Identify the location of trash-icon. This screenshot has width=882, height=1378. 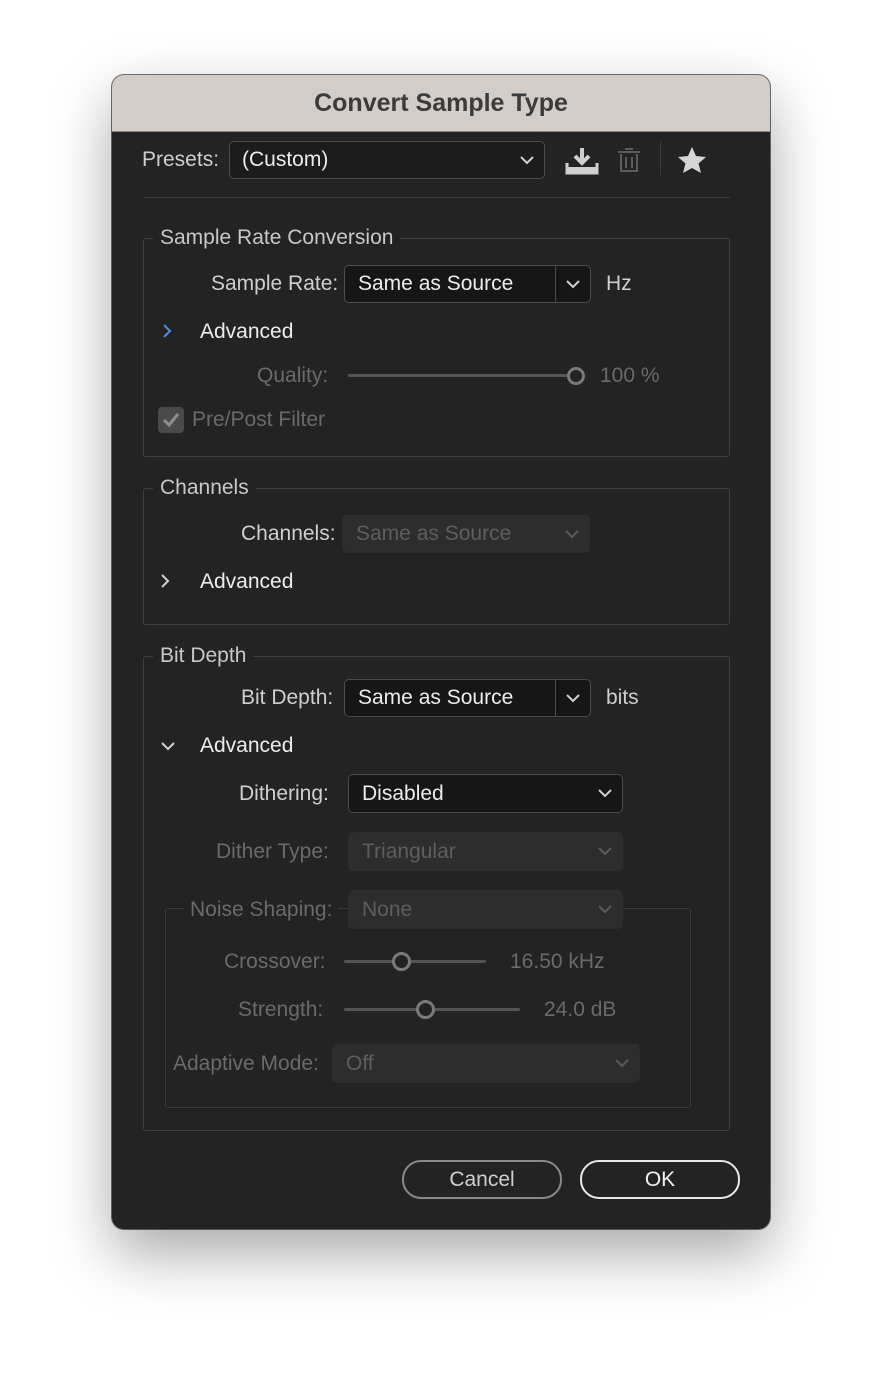
(629, 162).